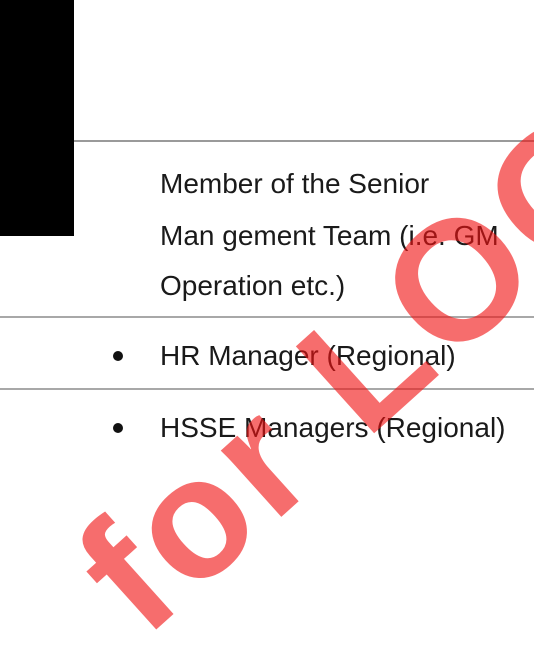 This screenshot has height=670, width=534. Describe the element at coordinates (37, 118) in the screenshot. I see `redaction-block` at that location.